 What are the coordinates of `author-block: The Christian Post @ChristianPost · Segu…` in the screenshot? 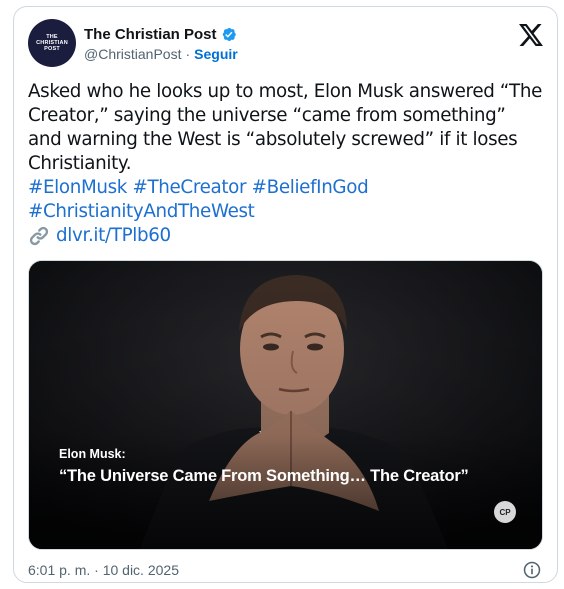 It's located at (161, 43).